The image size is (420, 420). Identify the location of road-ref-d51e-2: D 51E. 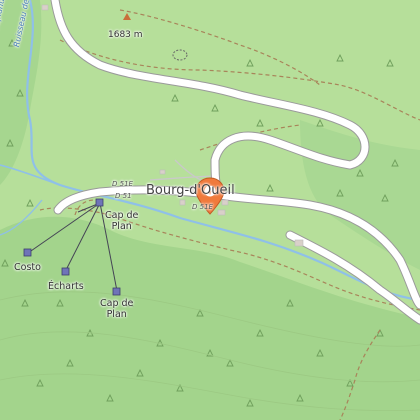
(202, 207).